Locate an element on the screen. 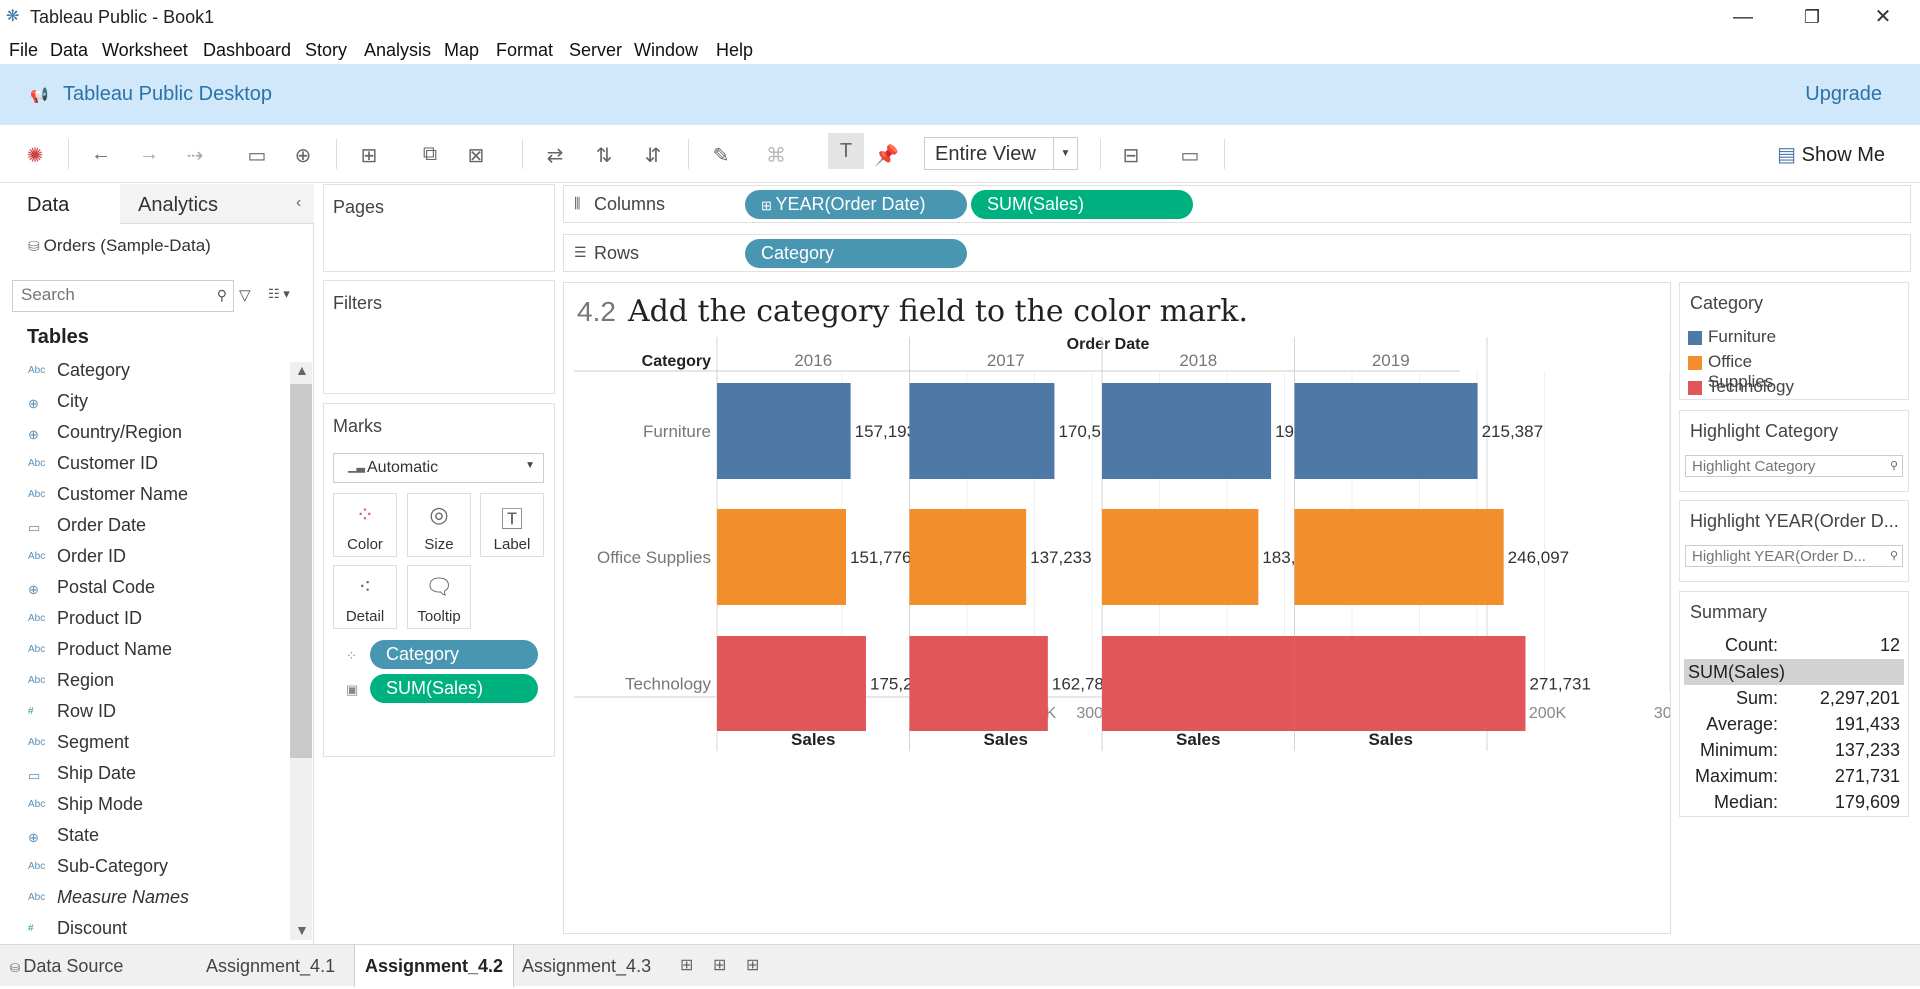  menu-file: File is located at coordinates (23, 50).